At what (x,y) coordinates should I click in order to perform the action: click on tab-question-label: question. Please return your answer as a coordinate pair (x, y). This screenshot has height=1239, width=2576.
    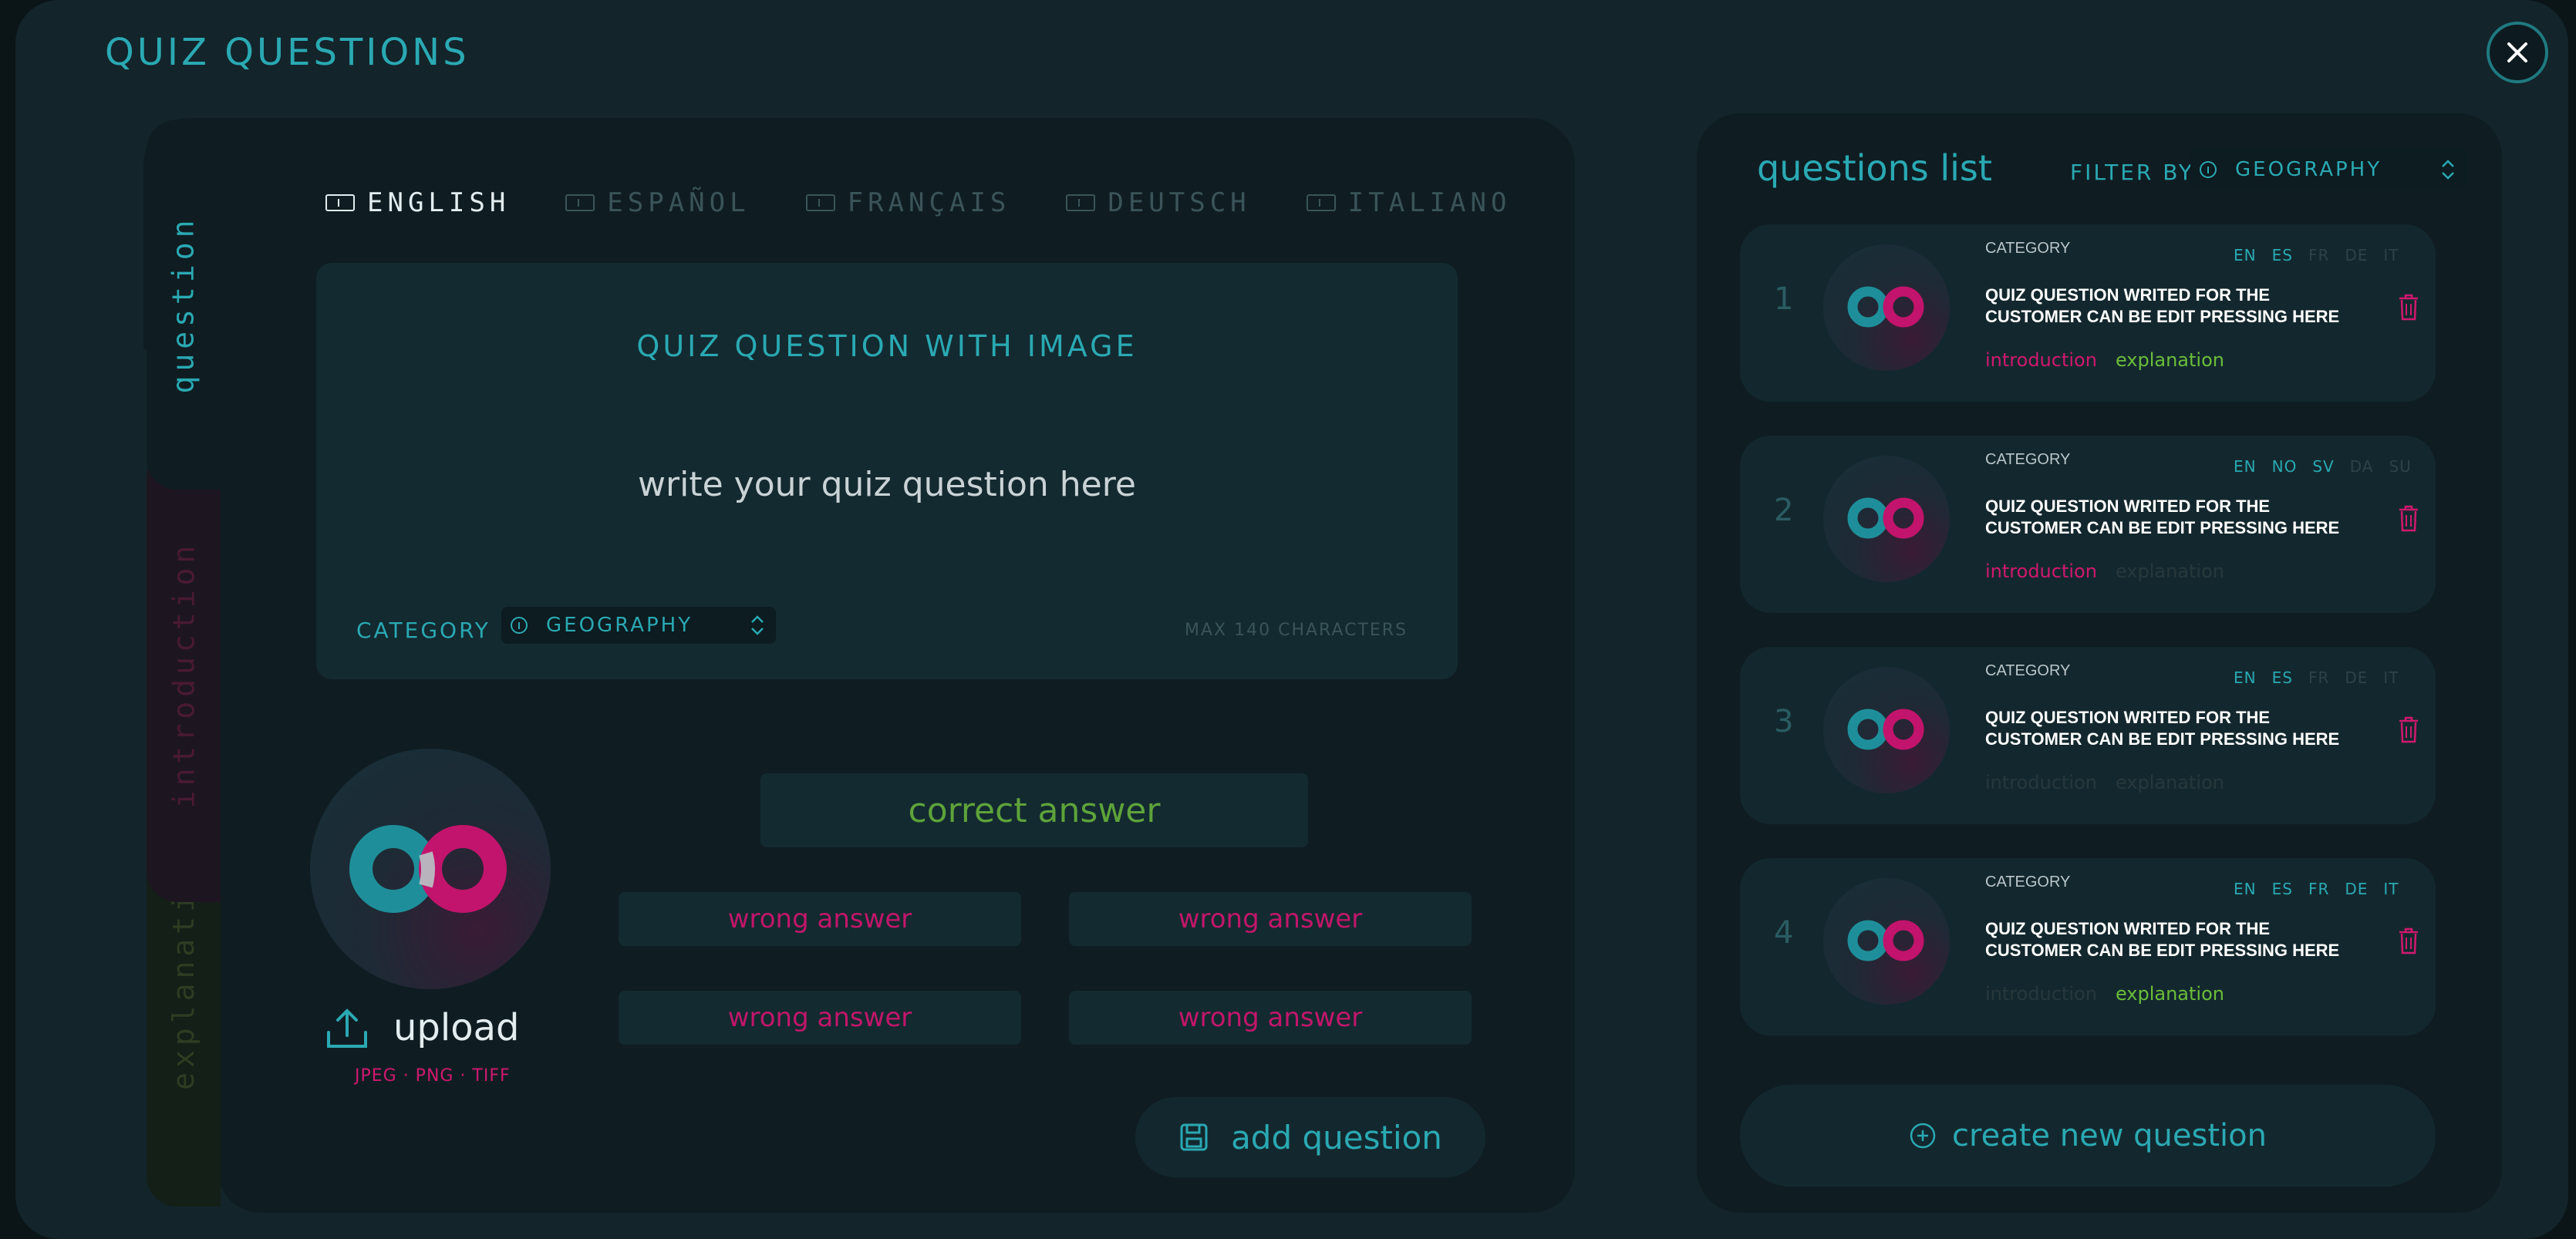
    Looking at the image, I should click on (184, 304).